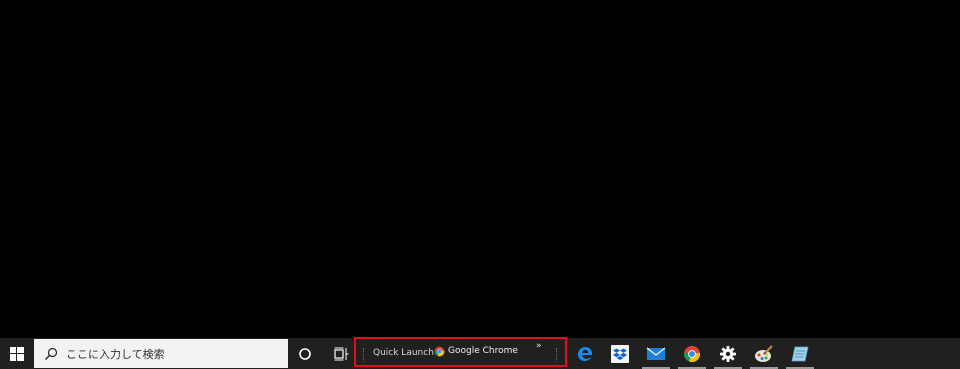 Image resolution: width=960 pixels, height=369 pixels. I want to click on paint-icon, so click(764, 353).